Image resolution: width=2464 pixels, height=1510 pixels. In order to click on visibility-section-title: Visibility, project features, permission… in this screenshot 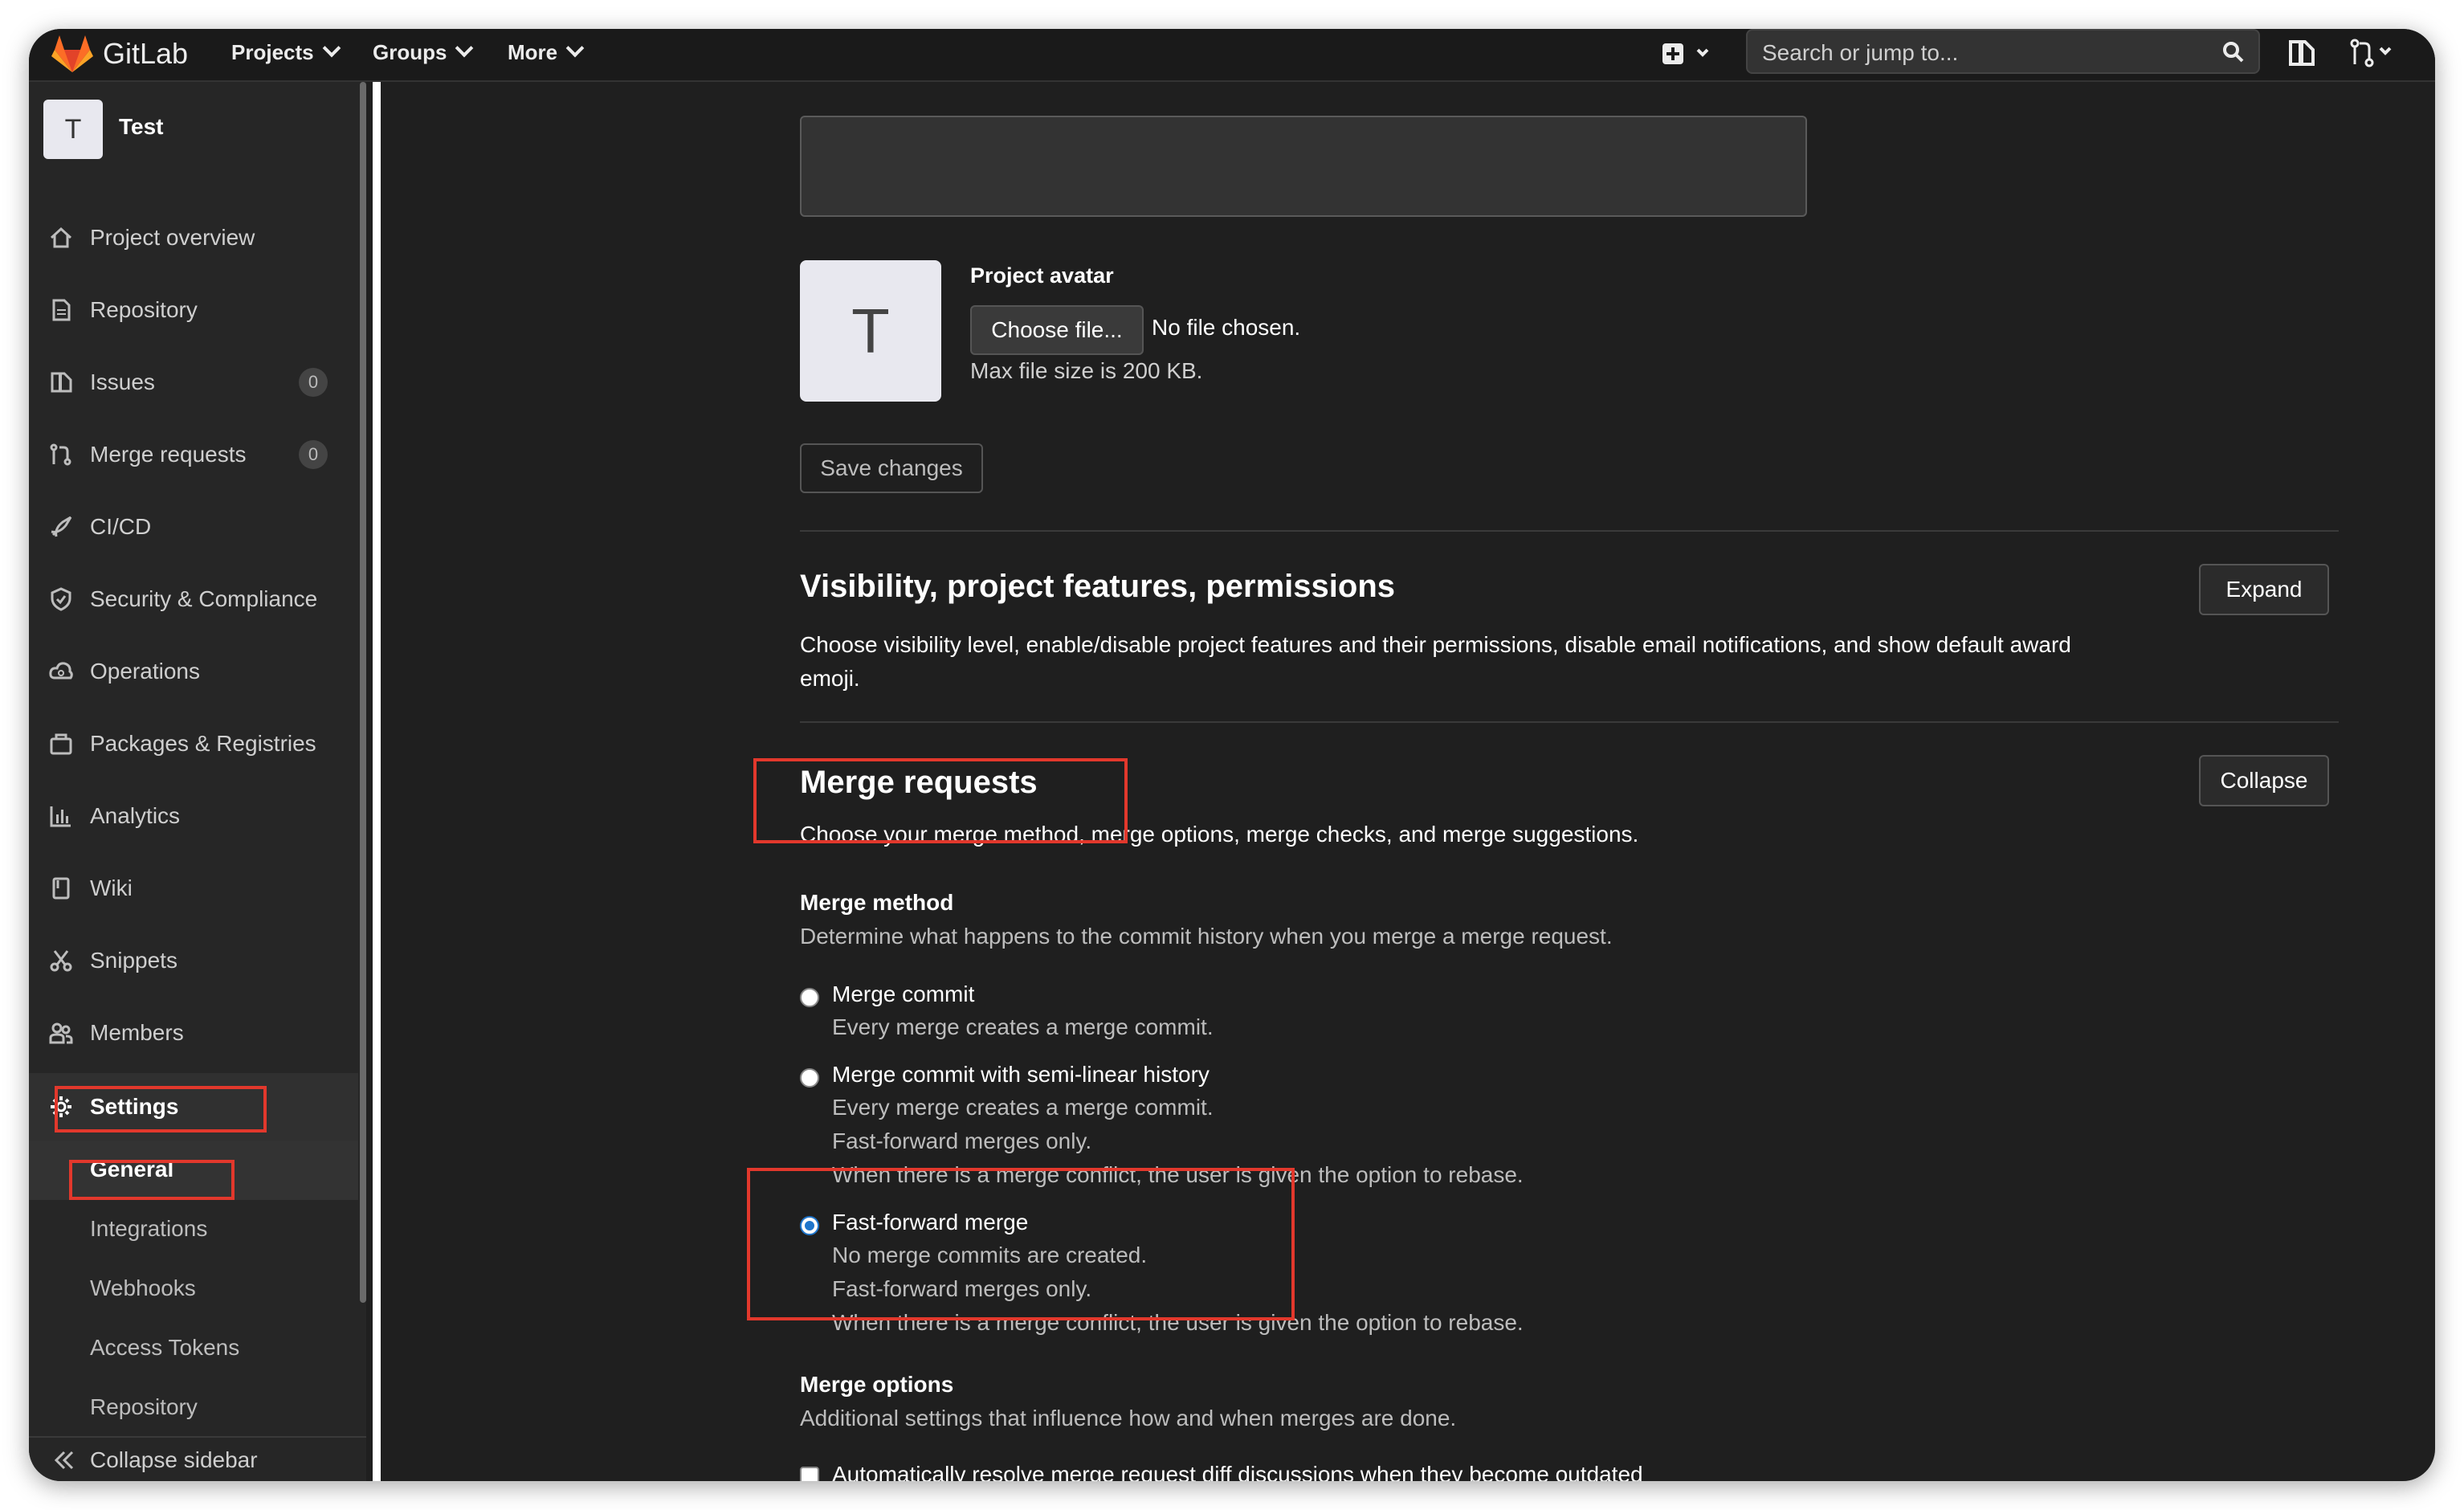, I will do `click(1097, 586)`.